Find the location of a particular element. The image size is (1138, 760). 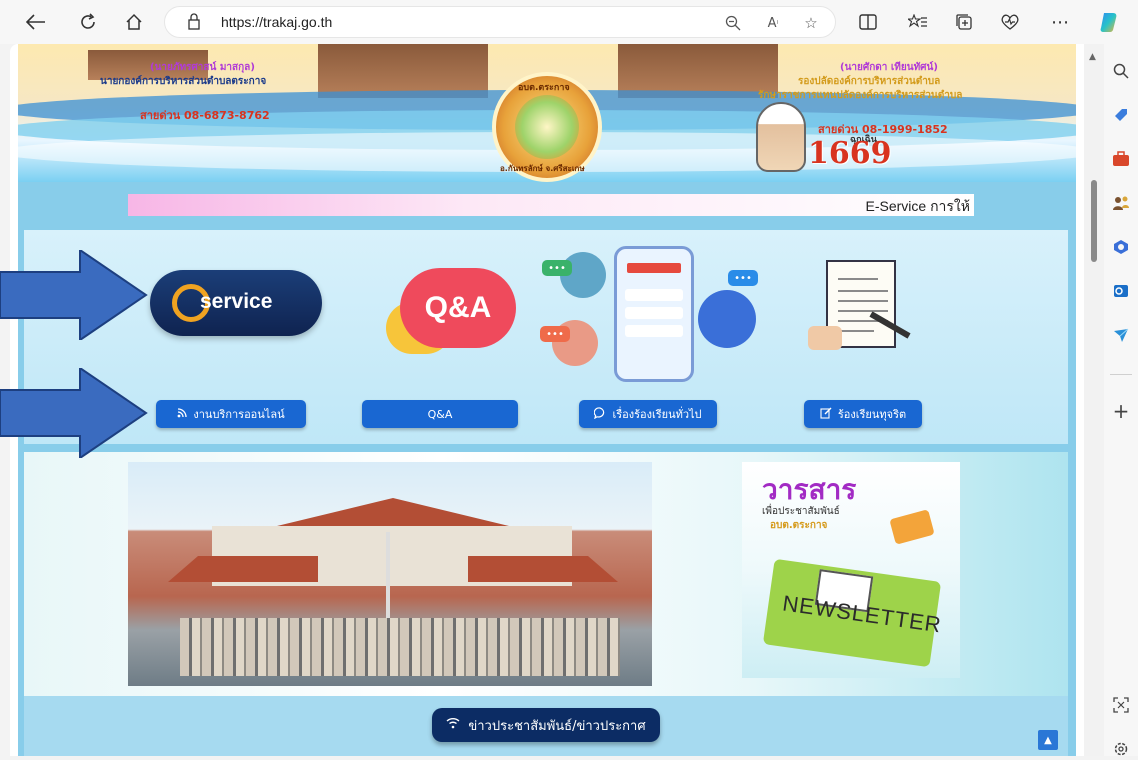

split-screen-icon is located at coordinates (868, 22).